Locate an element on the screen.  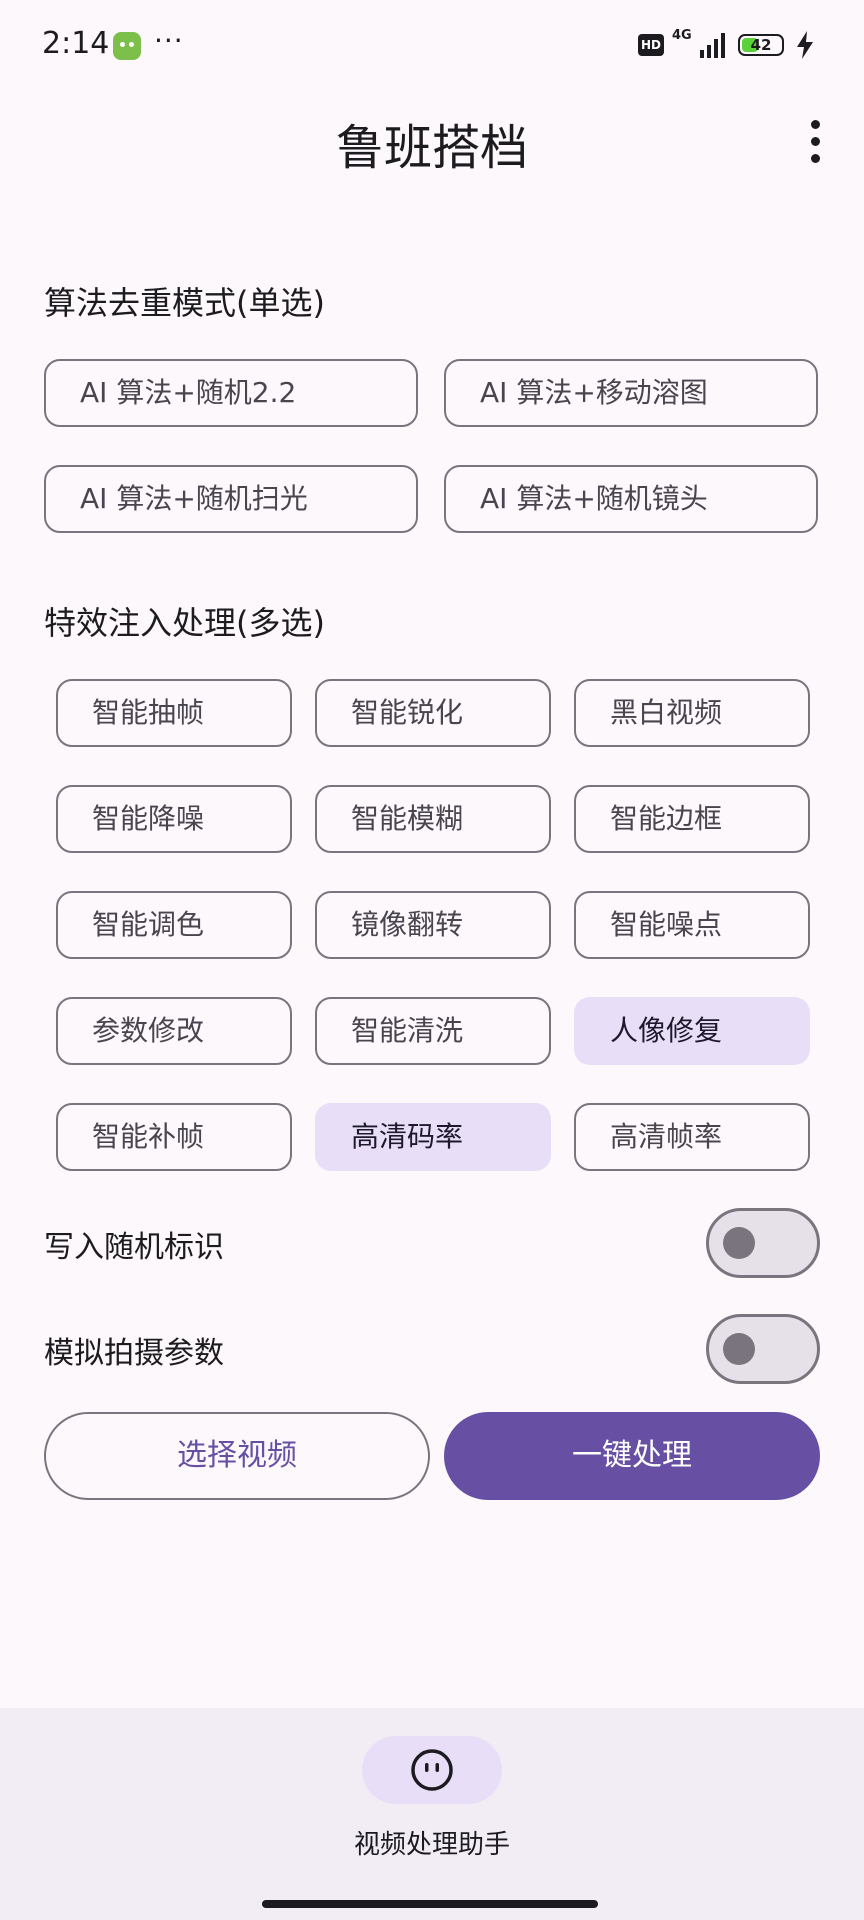
effect-chip: 智能清洗 is located at coordinates (433, 1031).